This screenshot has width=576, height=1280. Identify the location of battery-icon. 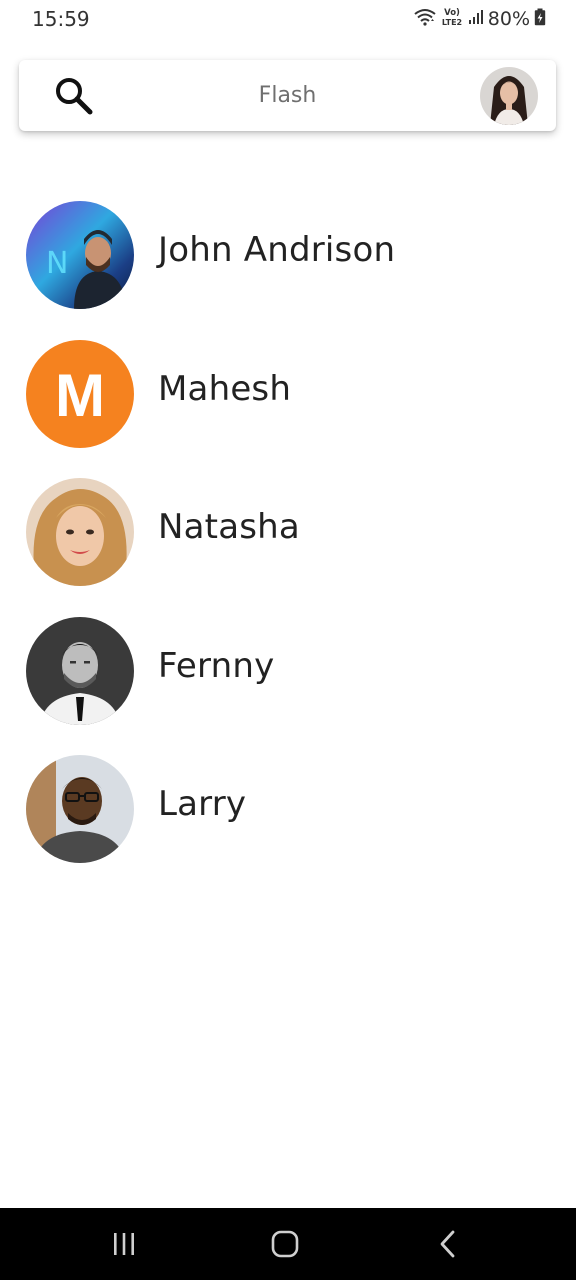
(540, 19).